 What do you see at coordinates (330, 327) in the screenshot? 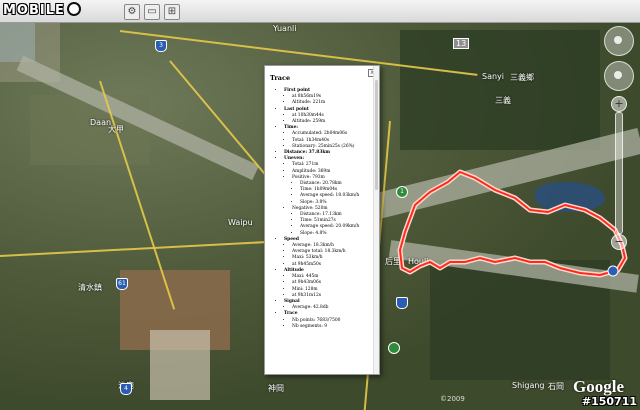
I see `stat-item: Nb segments: 9` at bounding box center [330, 327].